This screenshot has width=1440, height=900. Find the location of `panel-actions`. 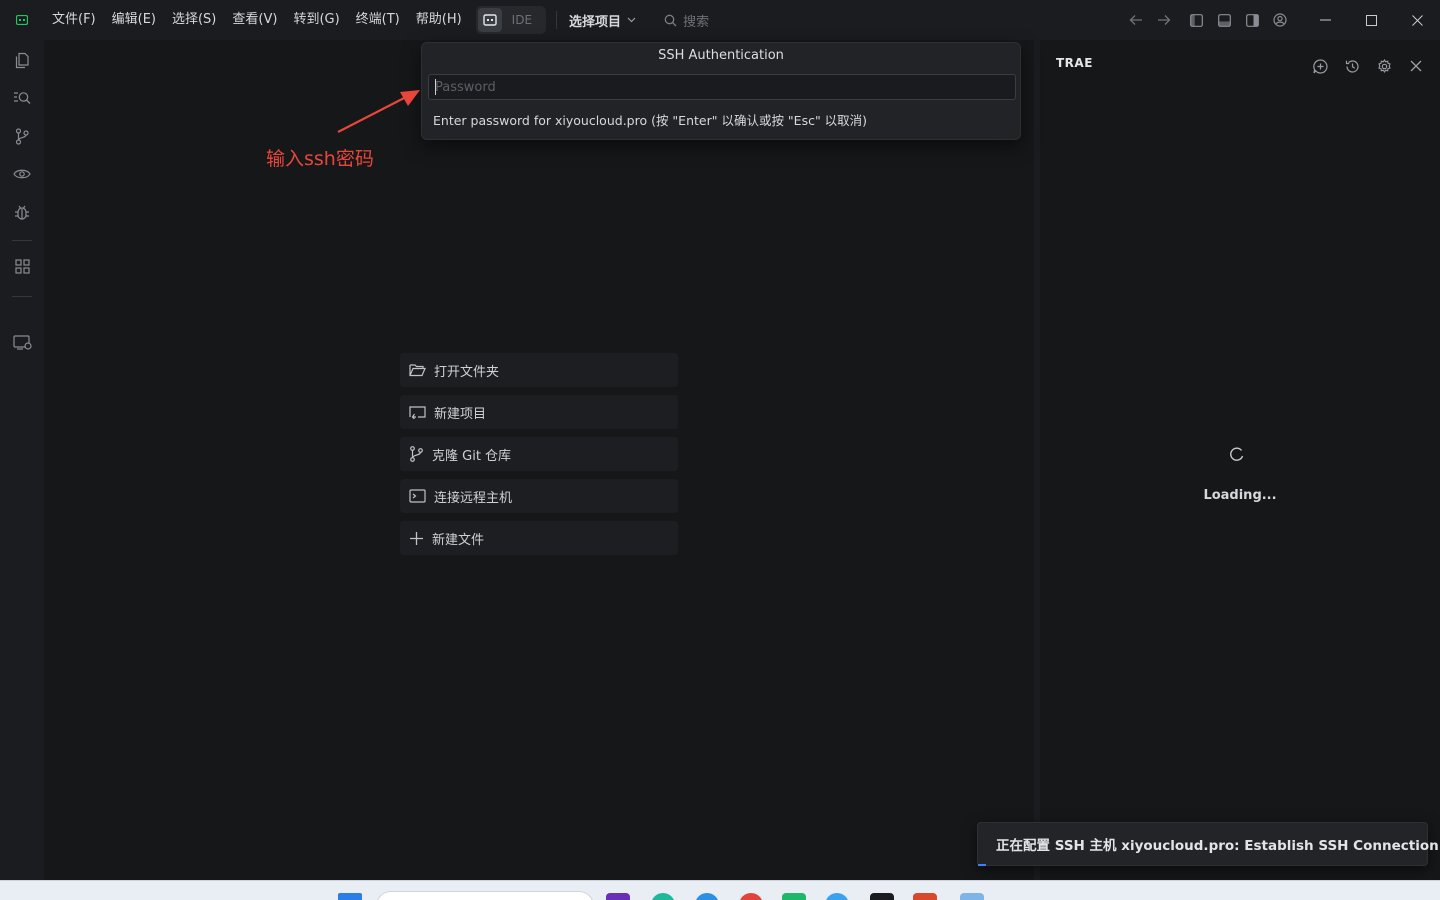

panel-actions is located at coordinates (1368, 66).